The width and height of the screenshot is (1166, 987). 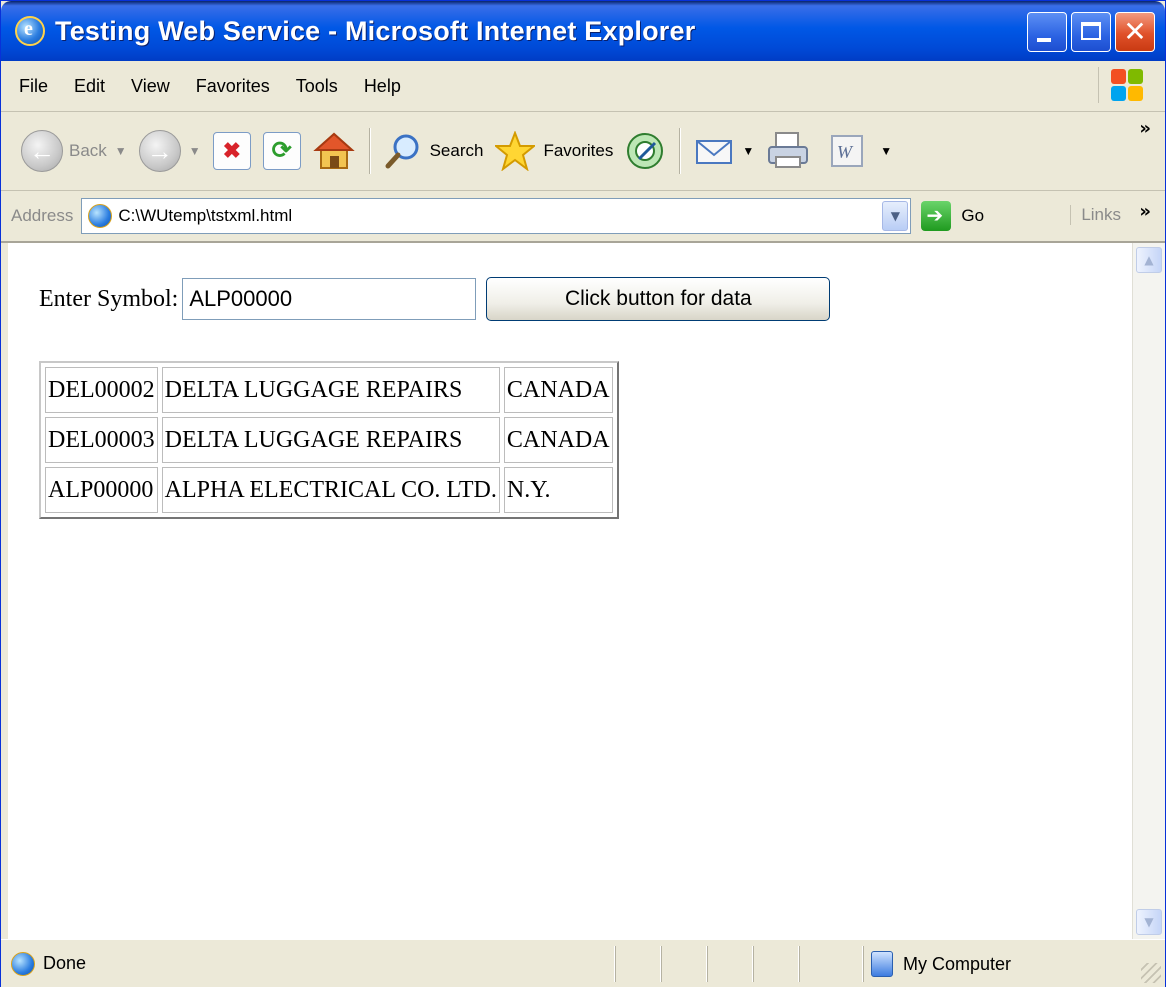 What do you see at coordinates (1149, 922) in the screenshot?
I see `scroll-down-icon: ▼` at bounding box center [1149, 922].